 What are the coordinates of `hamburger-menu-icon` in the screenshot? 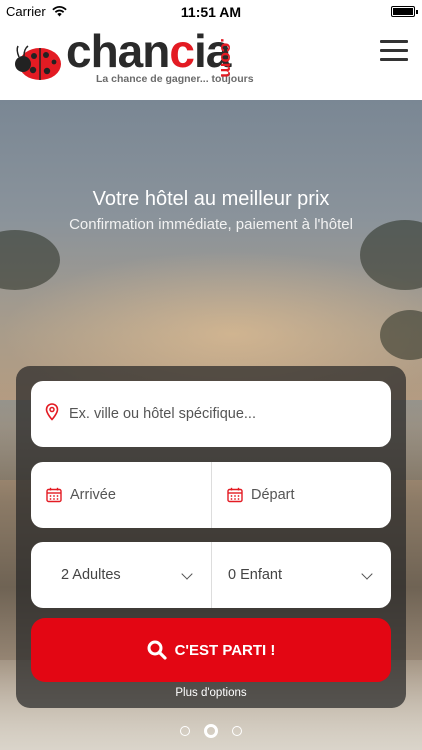 It's located at (394, 51).